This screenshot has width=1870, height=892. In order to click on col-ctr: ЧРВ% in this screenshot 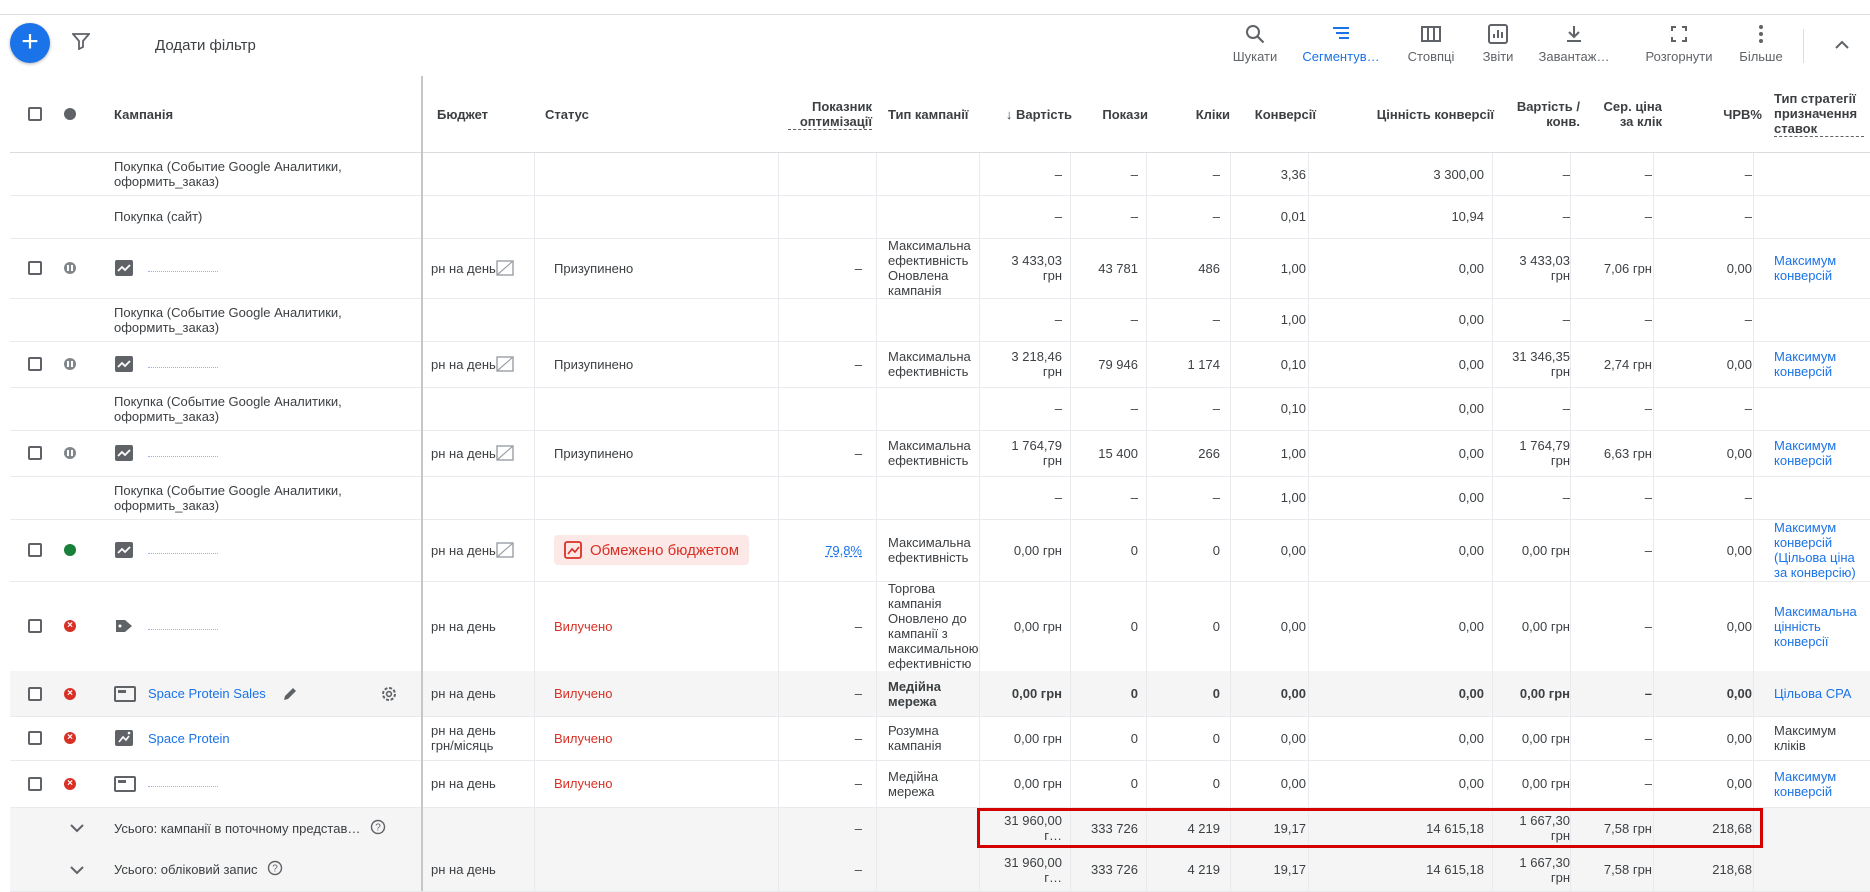, I will do `click(1717, 114)`.